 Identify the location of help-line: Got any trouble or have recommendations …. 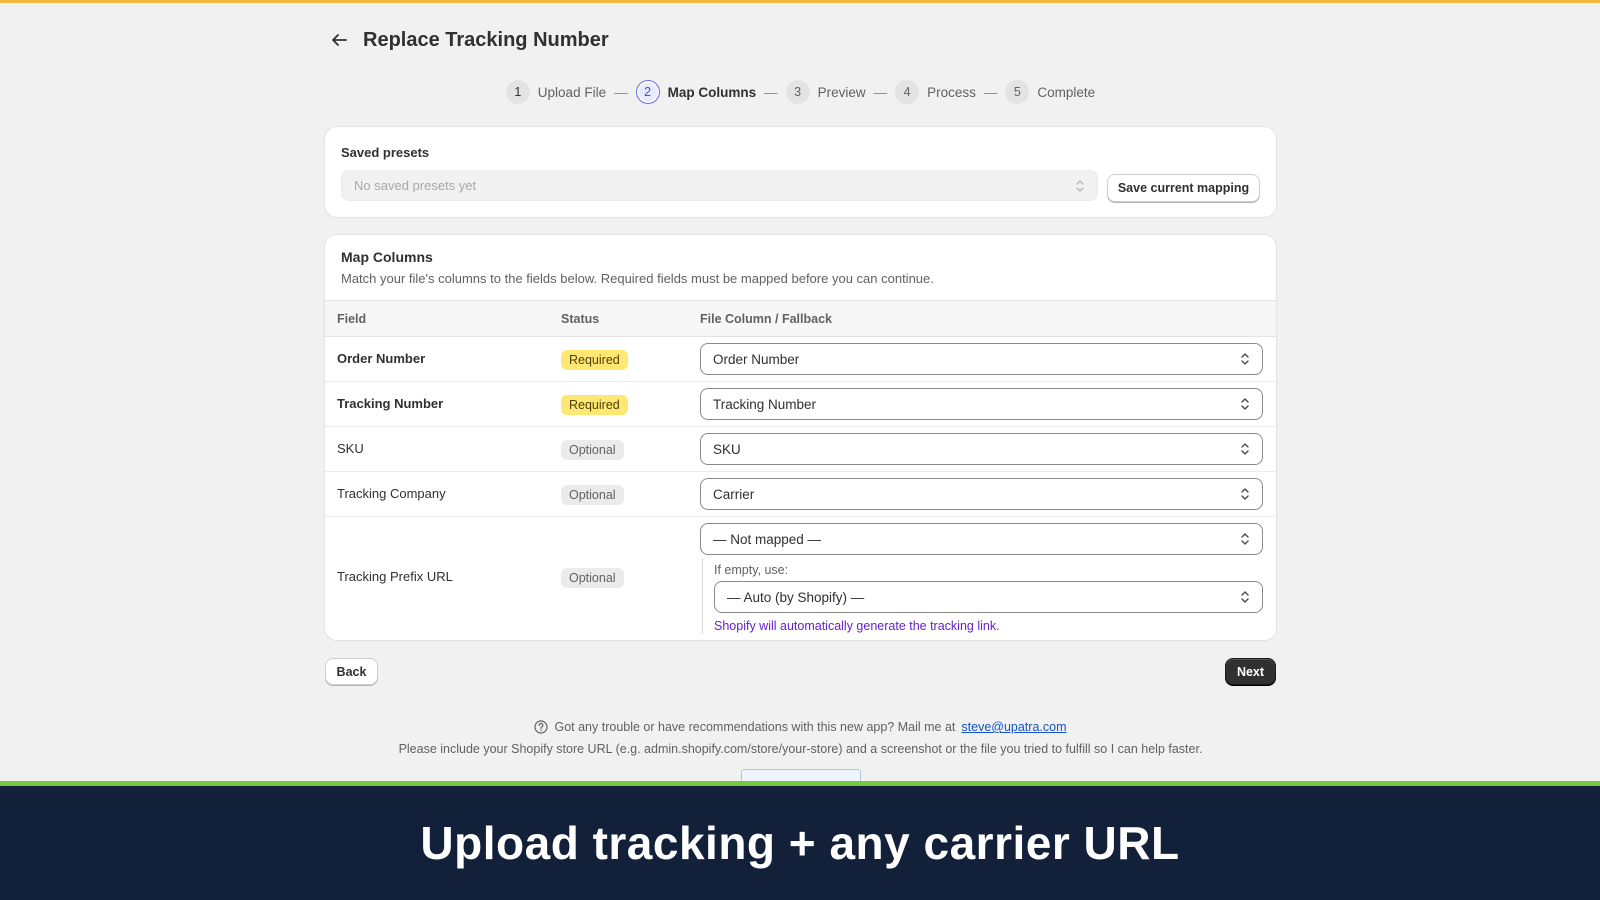
(800, 727).